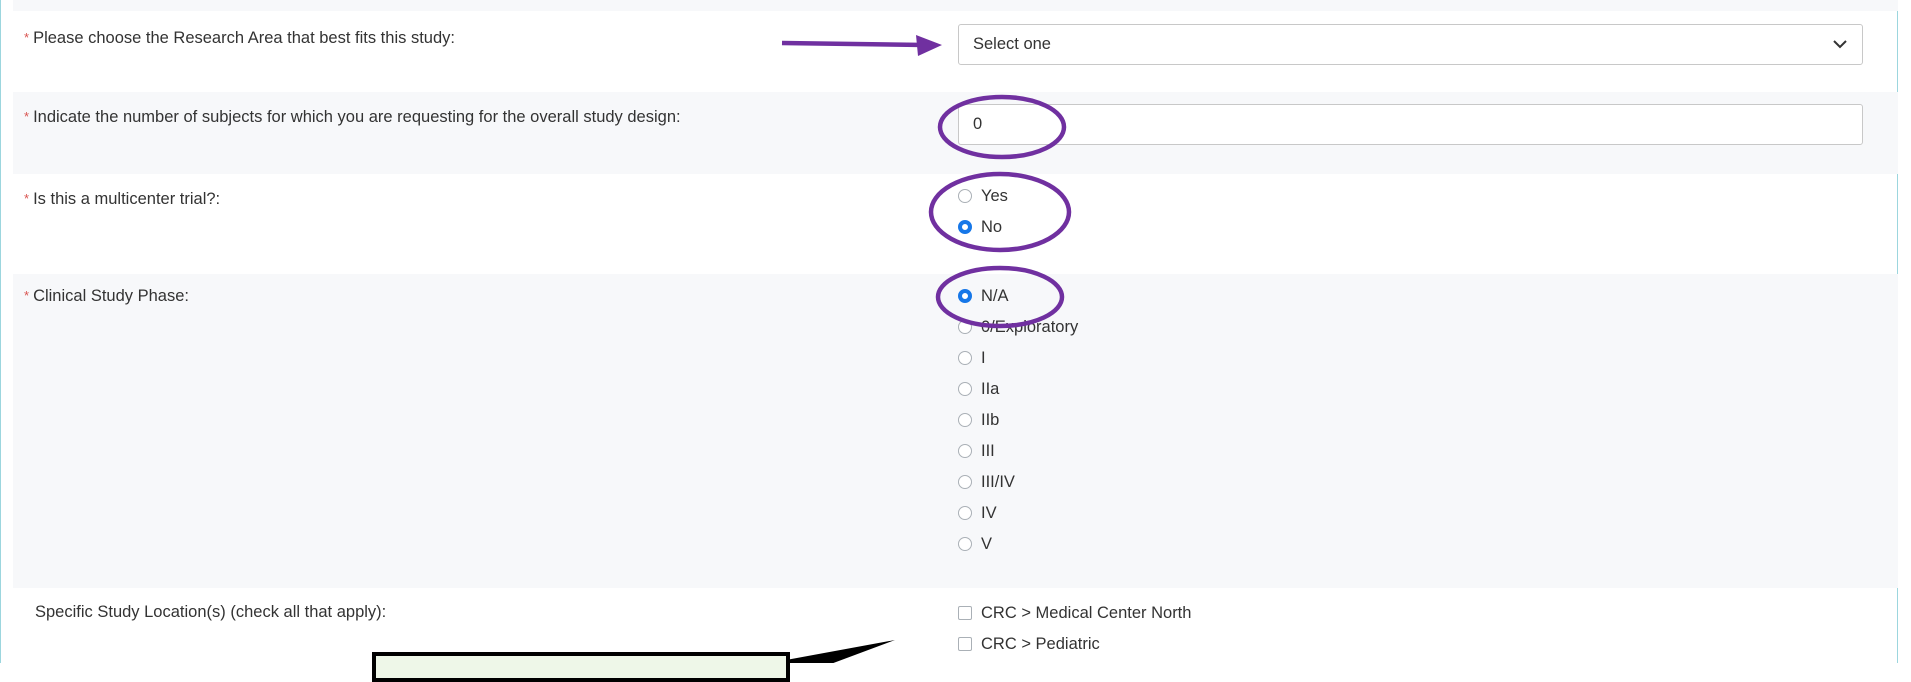 The image size is (1911, 682). What do you see at coordinates (988, 451) in the screenshot?
I see `option-label: III` at bounding box center [988, 451].